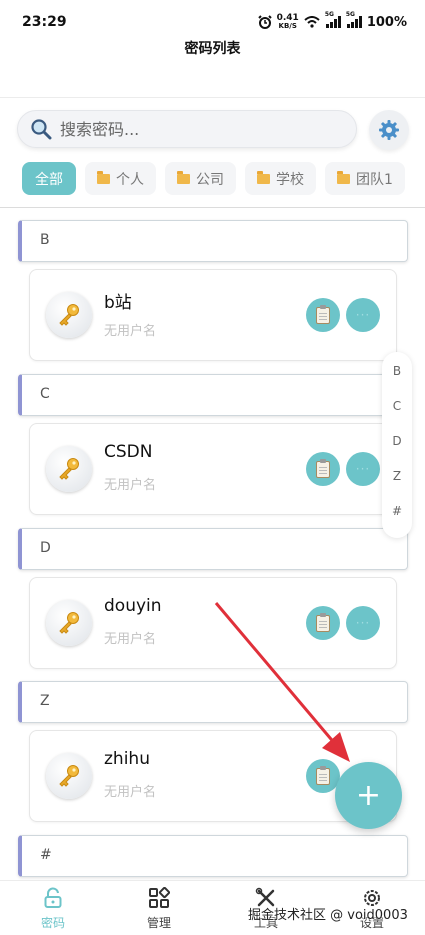 The width and height of the screenshot is (425, 935). I want to click on watermark: 掘金技术社区 @ void0003, so click(328, 915).